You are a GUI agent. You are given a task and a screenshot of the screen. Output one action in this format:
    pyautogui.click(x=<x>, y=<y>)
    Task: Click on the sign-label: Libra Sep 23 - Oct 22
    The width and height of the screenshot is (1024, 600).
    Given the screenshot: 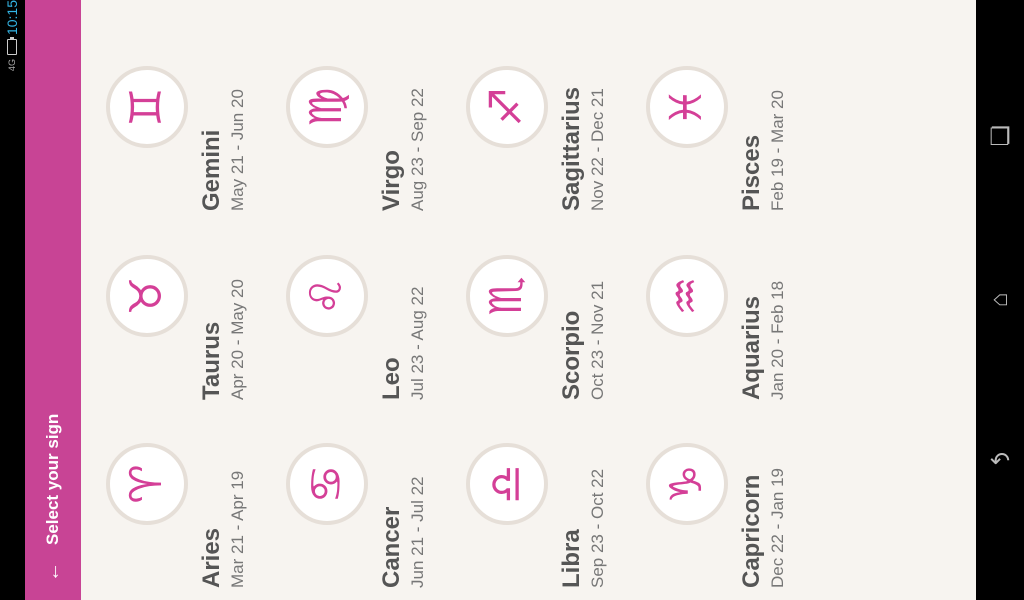 What is the action you would take?
    pyautogui.click(x=587, y=488)
    